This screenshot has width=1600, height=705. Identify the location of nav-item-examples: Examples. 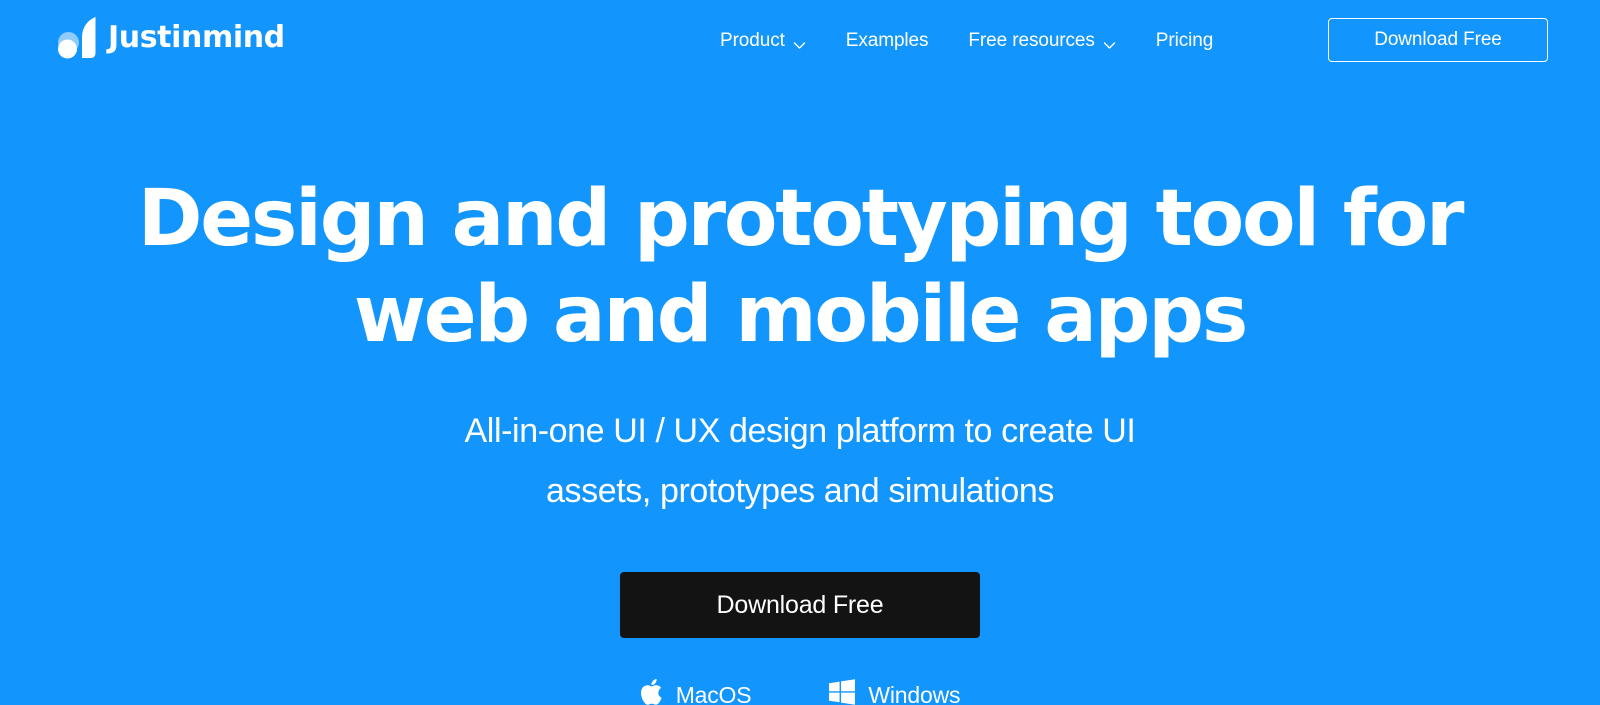
(887, 41).